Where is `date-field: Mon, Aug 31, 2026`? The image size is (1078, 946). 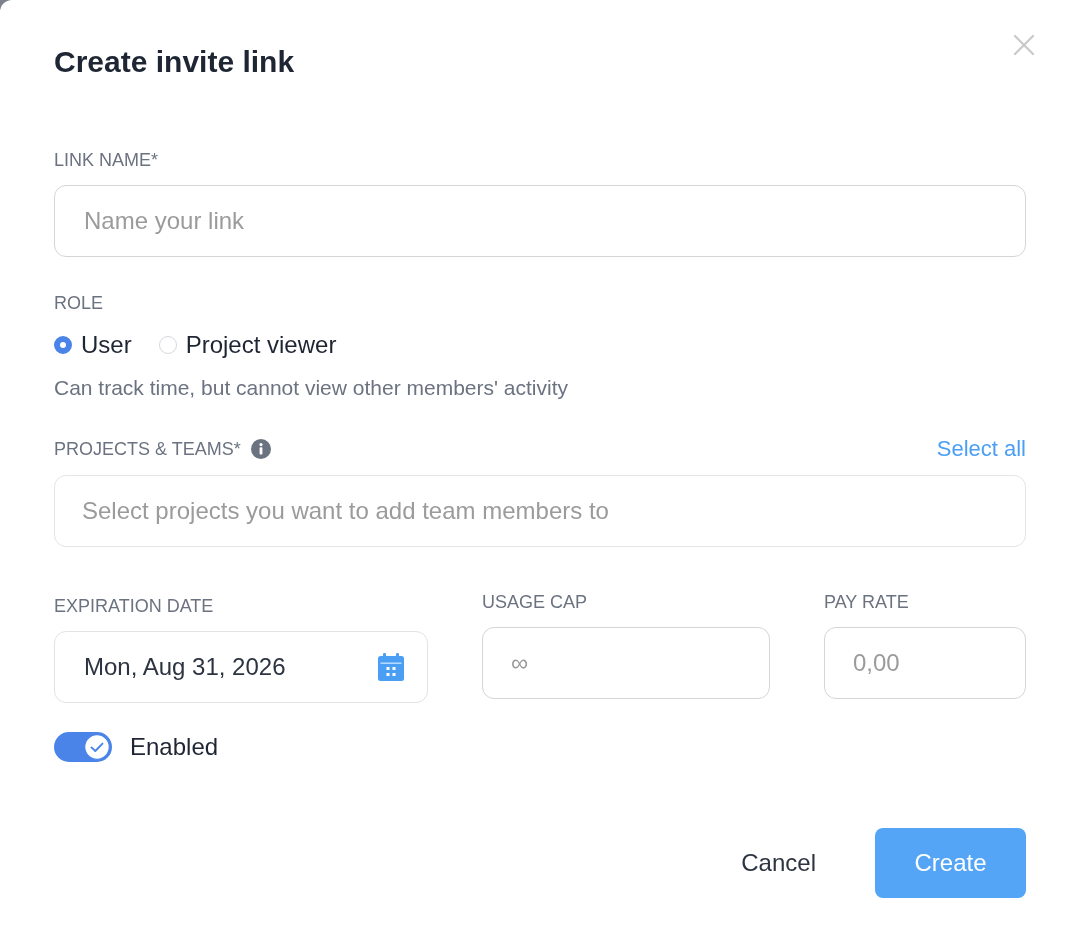
date-field: Mon, Aug 31, 2026 is located at coordinates (241, 667).